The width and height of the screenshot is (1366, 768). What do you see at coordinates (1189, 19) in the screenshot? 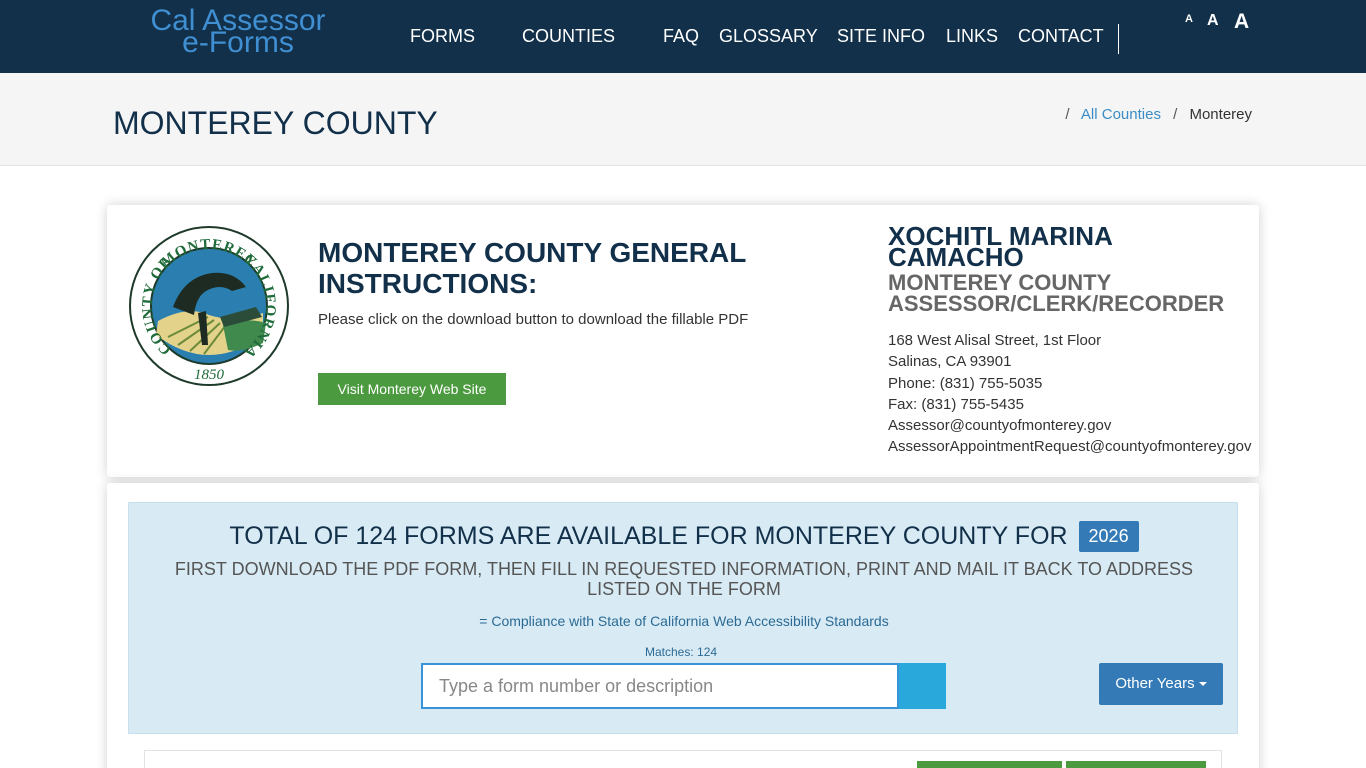
I see `font-size-small-button: A` at bounding box center [1189, 19].